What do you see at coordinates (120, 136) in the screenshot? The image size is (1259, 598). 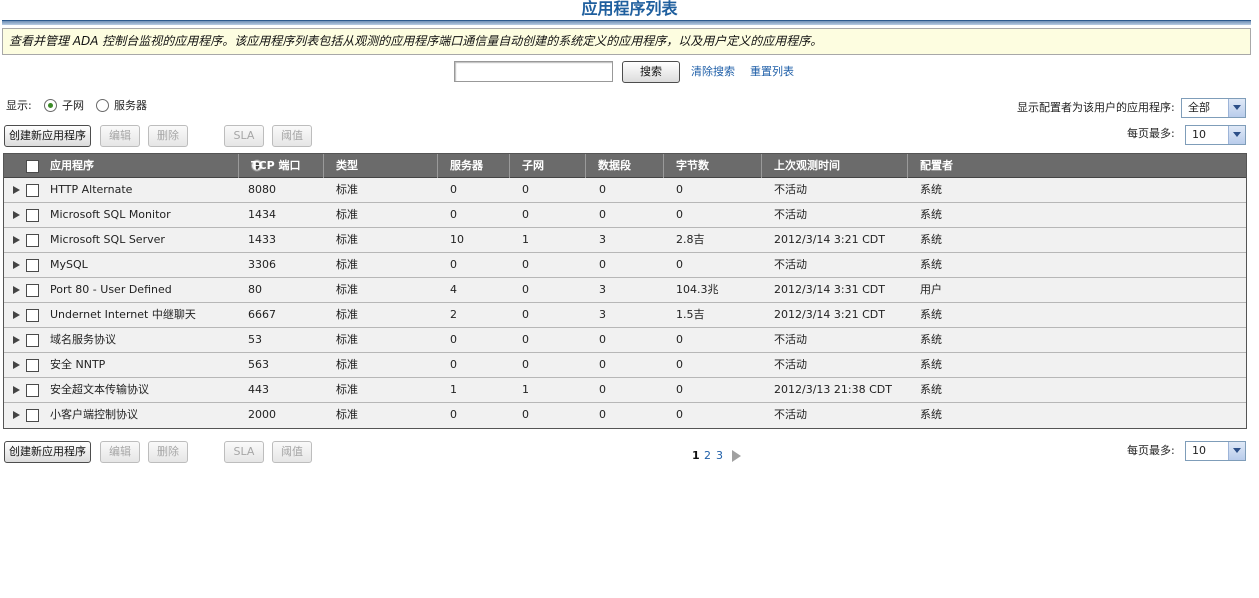 I see `edit-button: 编辑` at bounding box center [120, 136].